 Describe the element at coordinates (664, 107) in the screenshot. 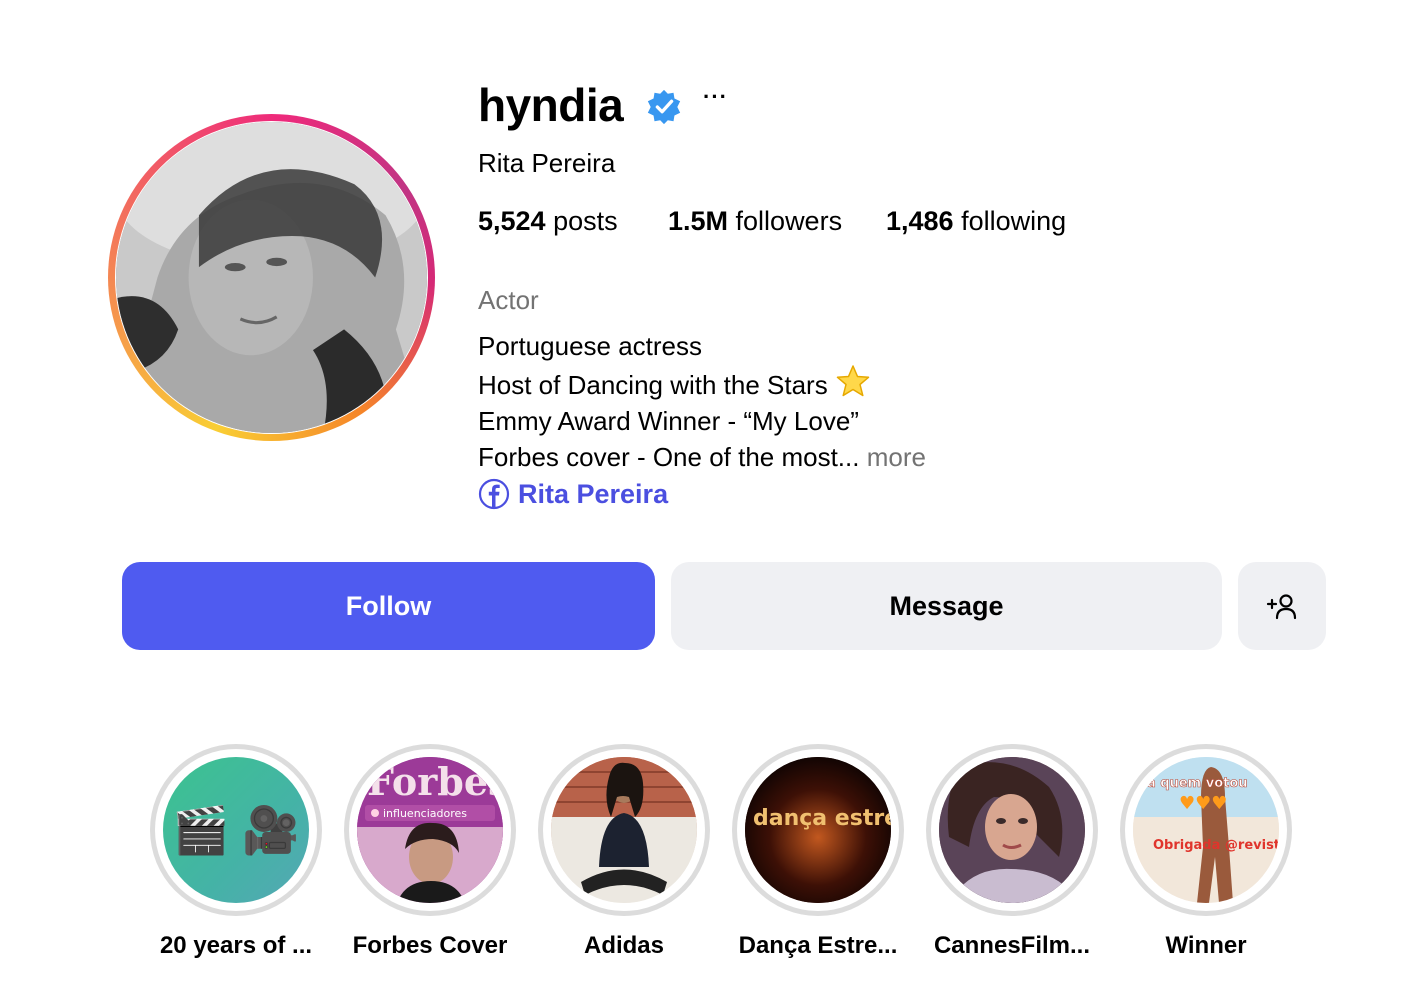

I see `verified-badge-icon` at that location.